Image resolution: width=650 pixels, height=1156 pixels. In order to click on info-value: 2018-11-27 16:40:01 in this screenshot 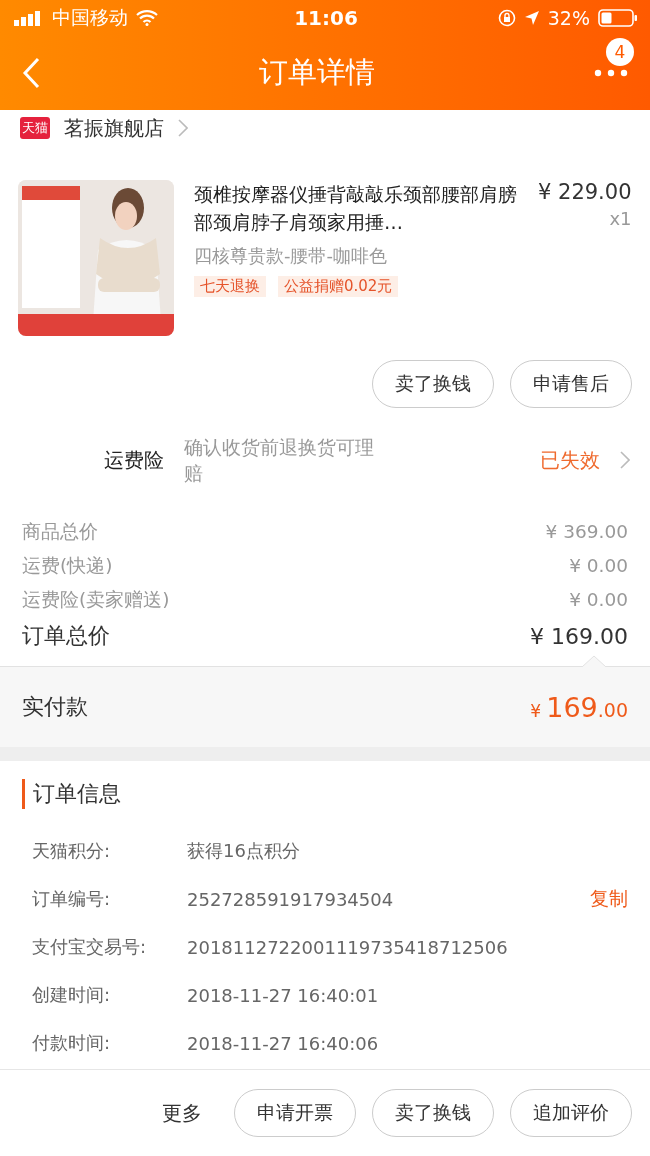, I will do `click(283, 995)`.